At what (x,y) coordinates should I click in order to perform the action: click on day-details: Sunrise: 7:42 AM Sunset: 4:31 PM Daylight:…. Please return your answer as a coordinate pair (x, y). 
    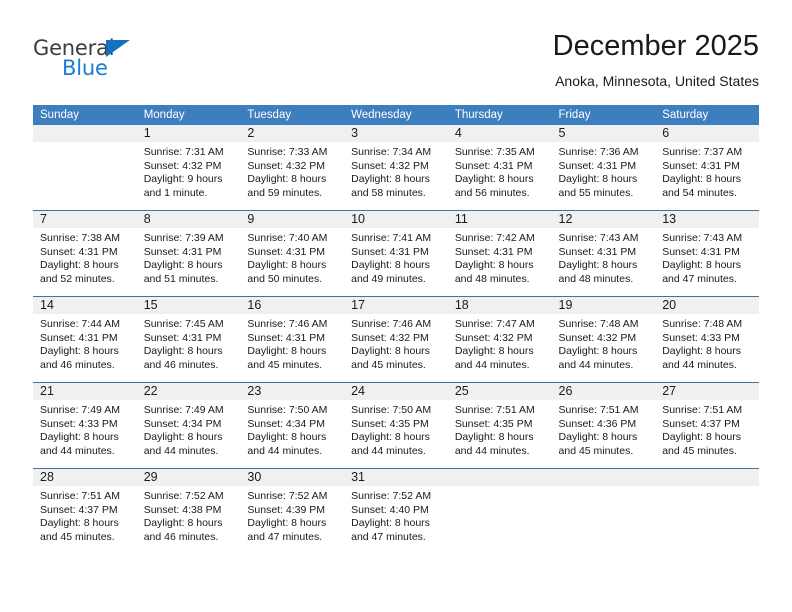
    Looking at the image, I should click on (500, 257).